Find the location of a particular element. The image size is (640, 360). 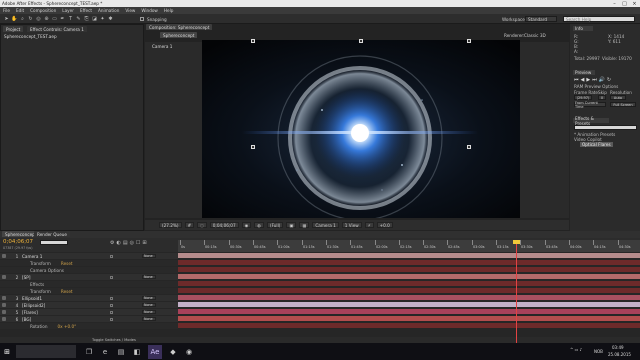

frame-rate-select: (29.97) is located at coordinates (583, 97).